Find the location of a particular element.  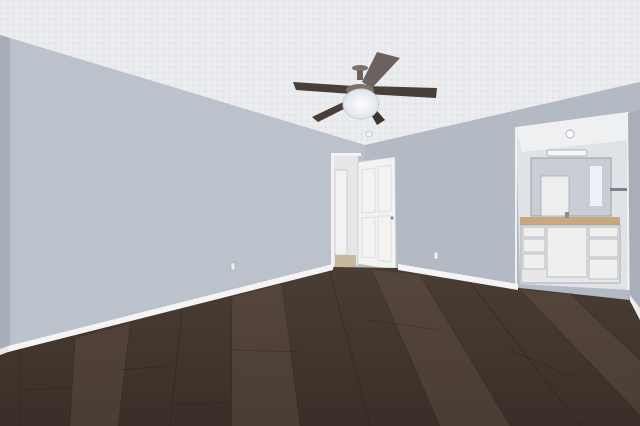

vanity-countertop is located at coordinates (570, 221).